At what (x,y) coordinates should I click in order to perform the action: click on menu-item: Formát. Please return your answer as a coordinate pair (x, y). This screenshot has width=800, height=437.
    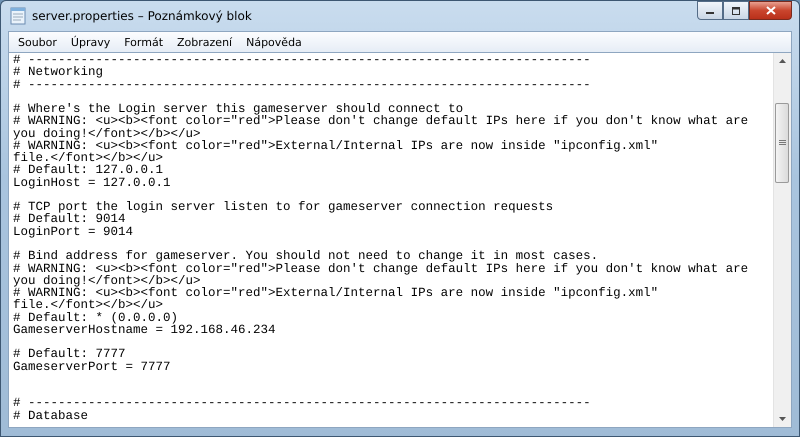
    Looking at the image, I should click on (143, 42).